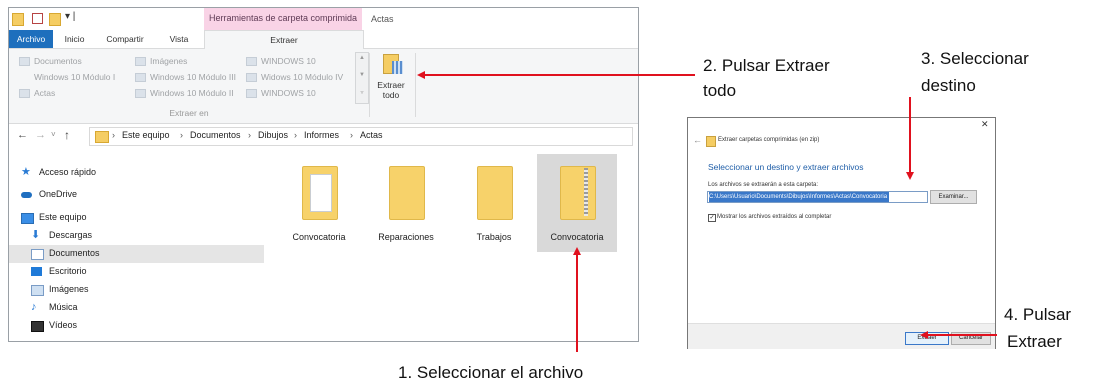  Describe the element at coordinates (1038, 314) in the screenshot. I see `annotation-step4-line1: 4. Pulsar` at that location.